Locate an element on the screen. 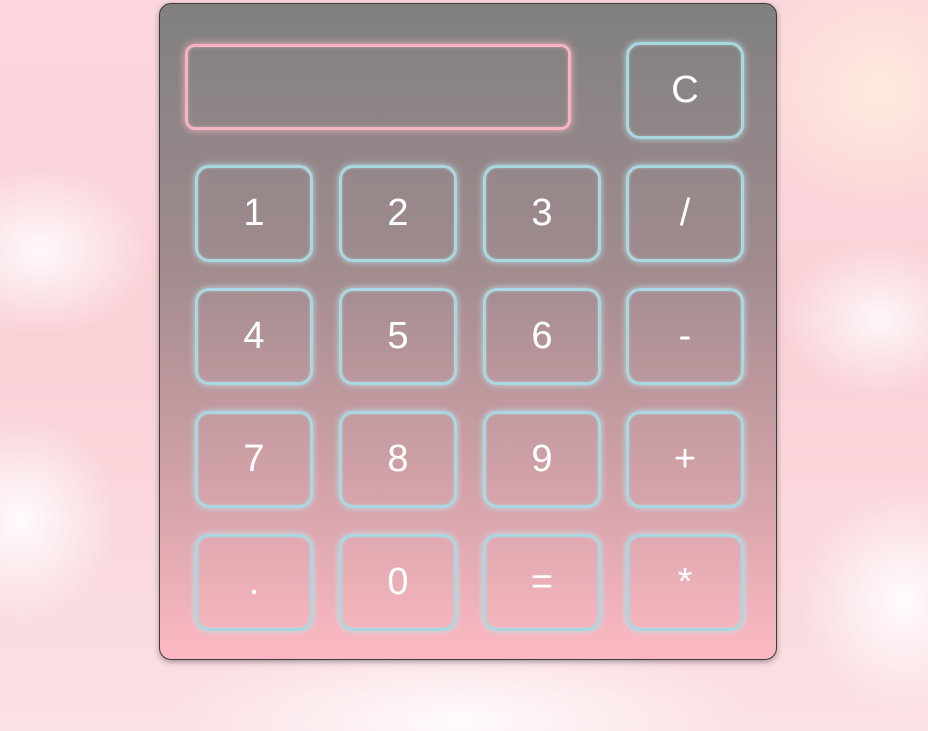  digit-6-button: 6 is located at coordinates (542, 336).